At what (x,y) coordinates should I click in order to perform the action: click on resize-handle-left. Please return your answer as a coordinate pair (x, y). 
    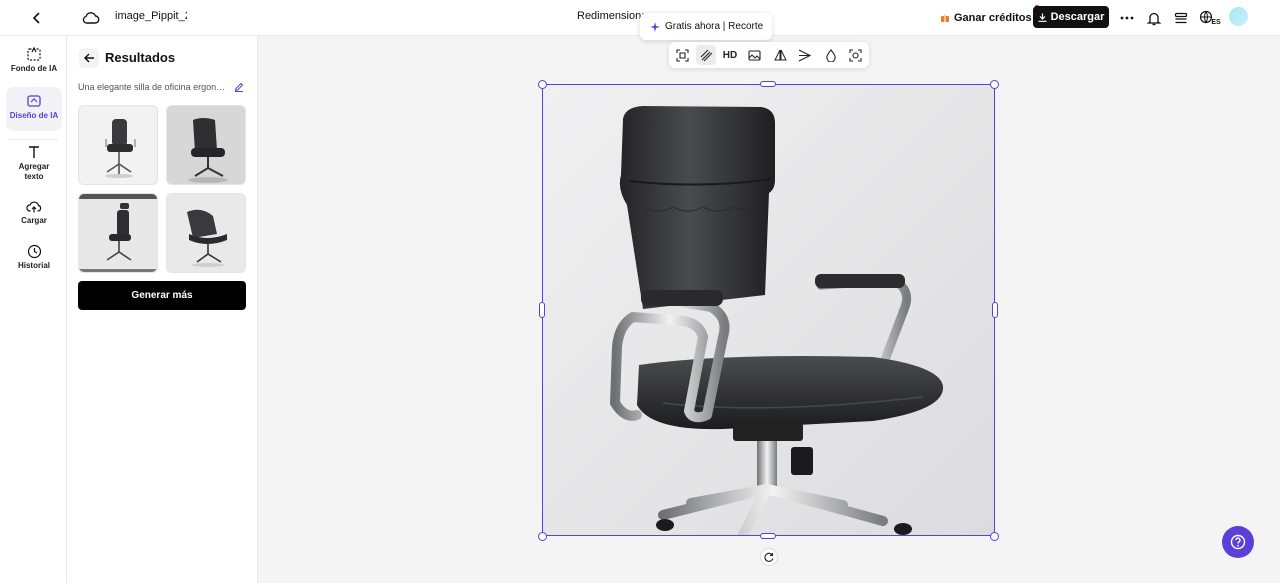
    Looking at the image, I should click on (542, 310).